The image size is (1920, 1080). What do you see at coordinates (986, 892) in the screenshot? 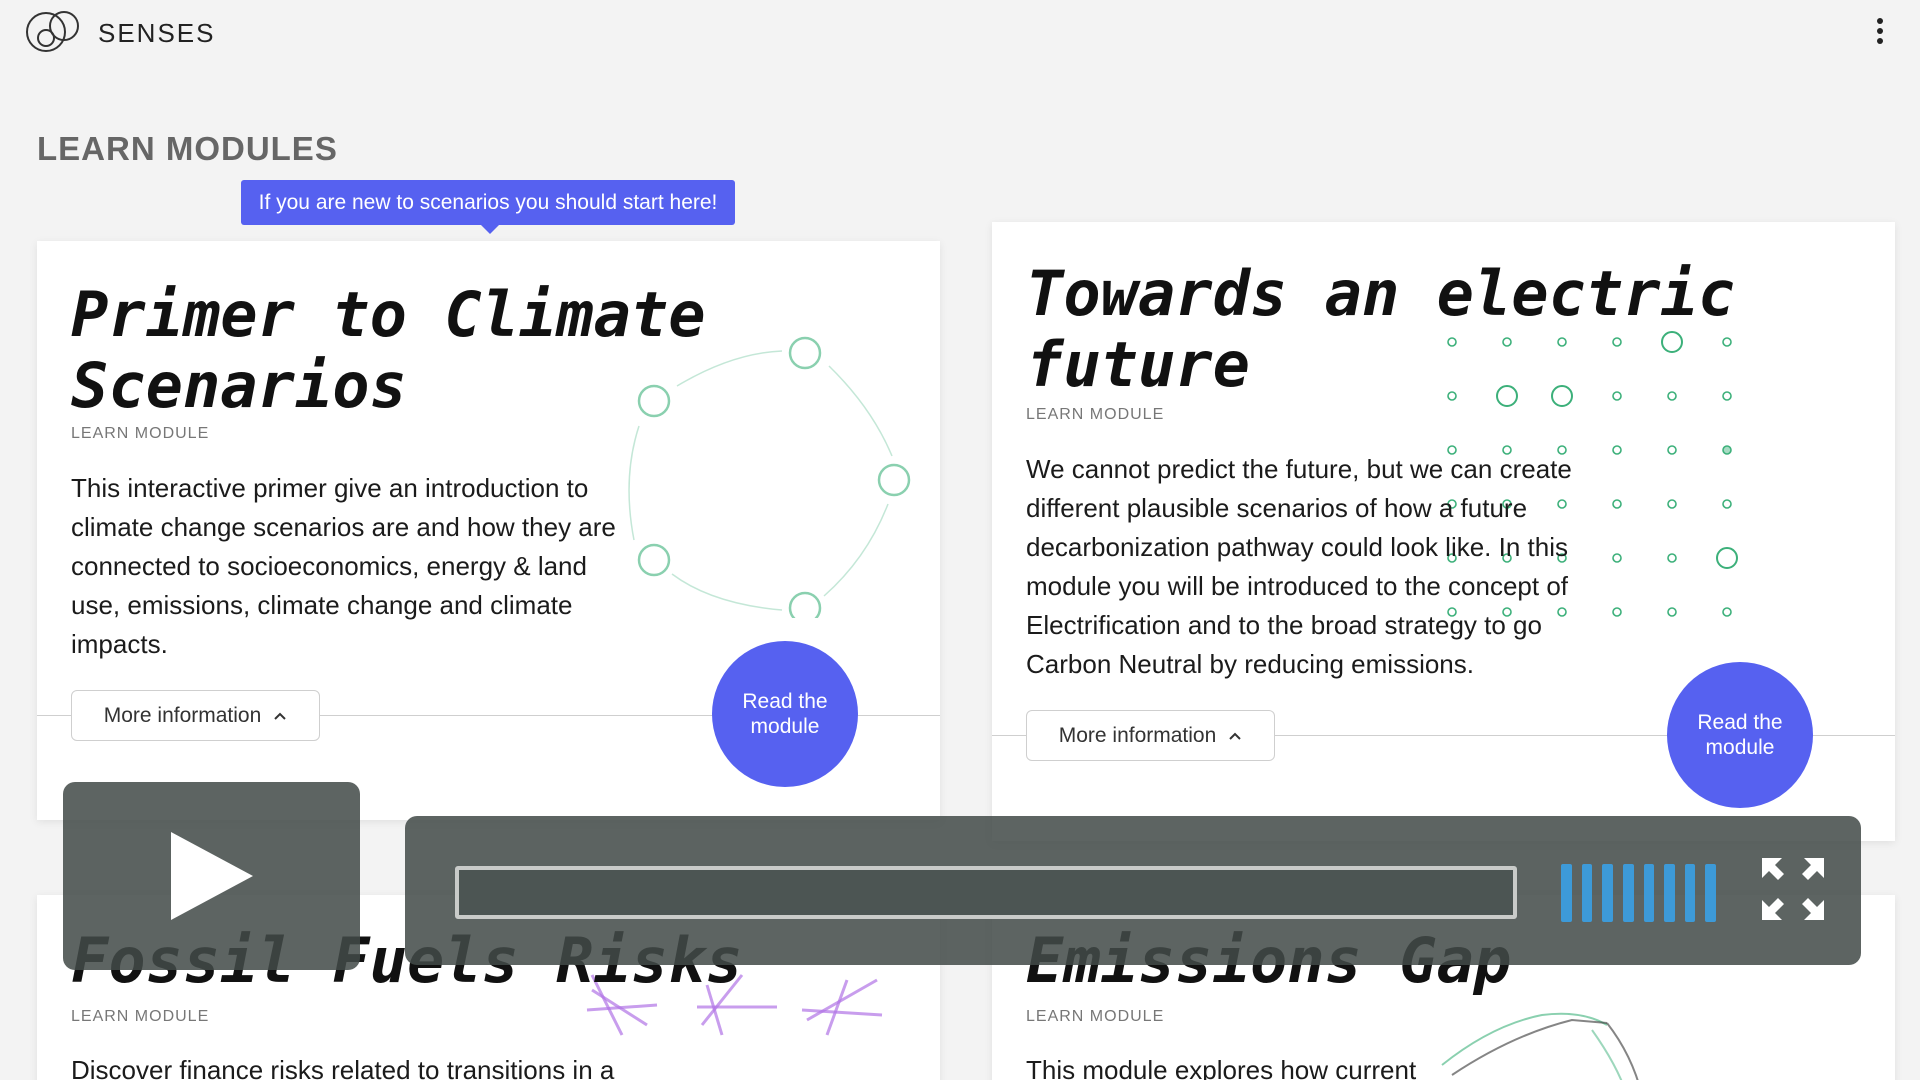
I see `progress-track` at bounding box center [986, 892].